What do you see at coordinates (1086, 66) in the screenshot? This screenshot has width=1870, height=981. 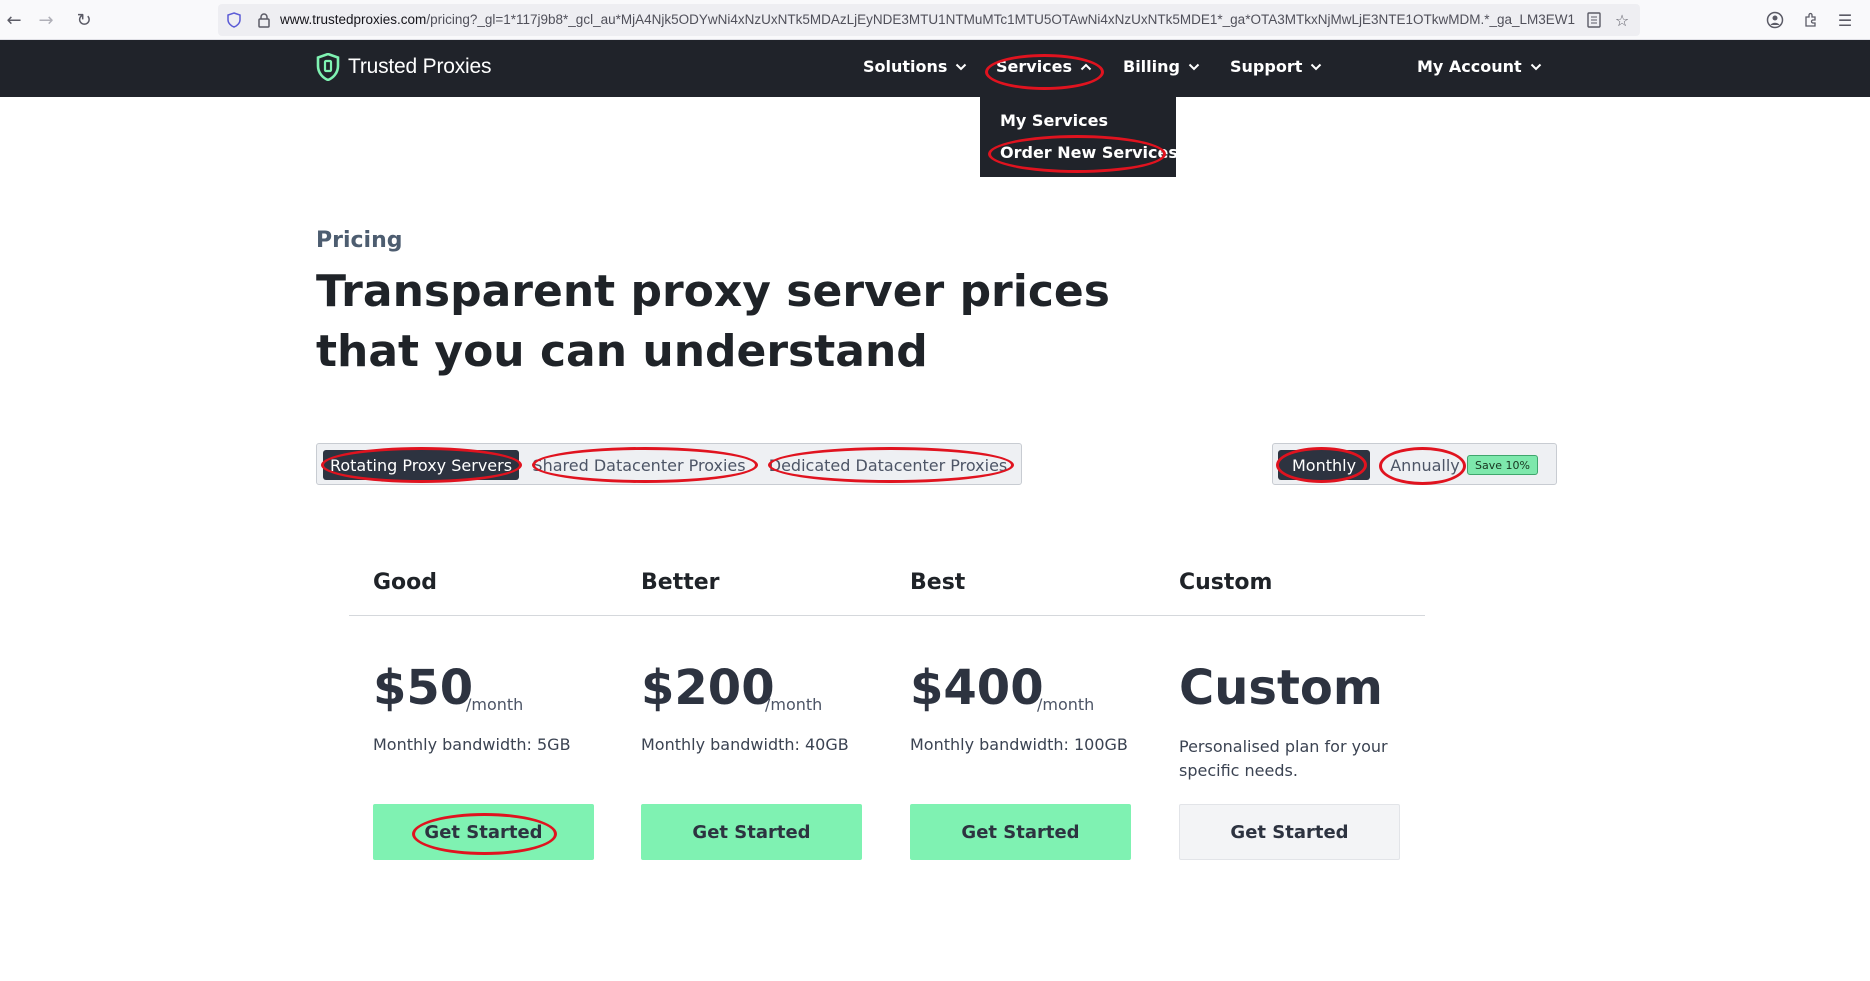 I see `chevron-up-icon` at bounding box center [1086, 66].